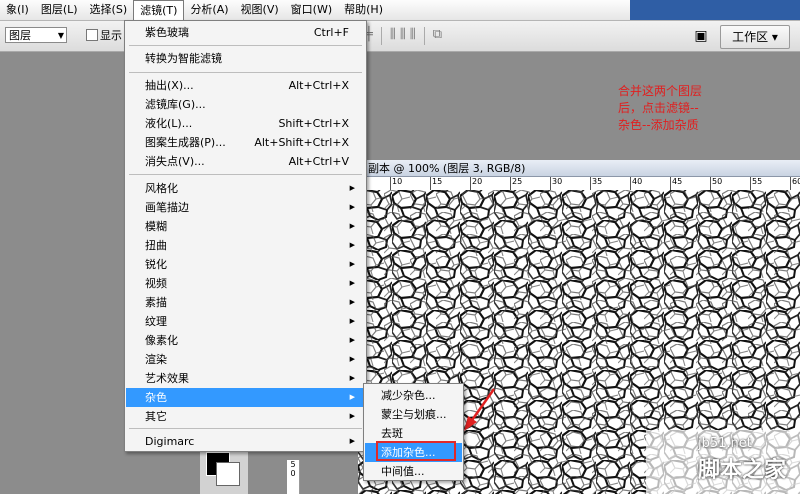 This screenshot has height=494, width=800. What do you see at coordinates (156, 245) in the screenshot?
I see `menu-item-label: 扭曲` at bounding box center [156, 245].